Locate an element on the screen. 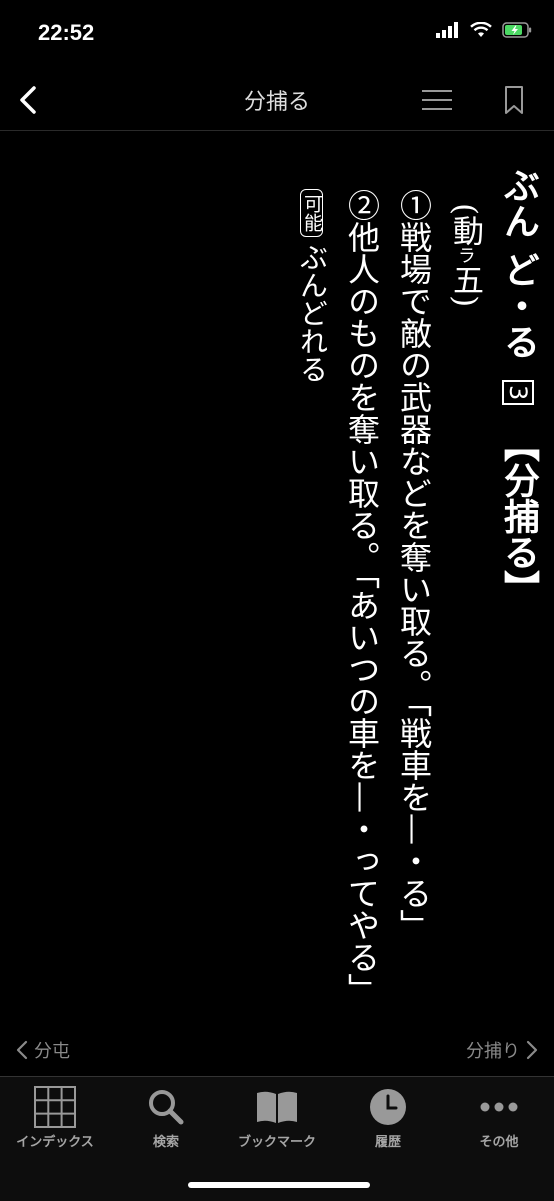  prev-entry-link: 分屯 is located at coordinates (42, 1050).